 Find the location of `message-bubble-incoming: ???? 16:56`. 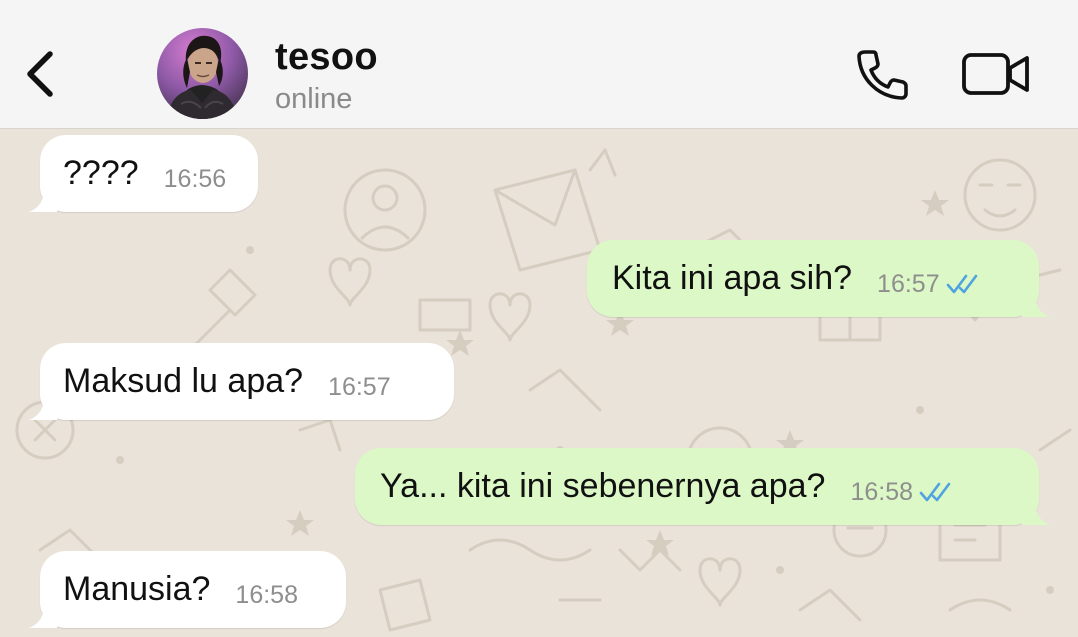

message-bubble-incoming: ???? 16:56 is located at coordinates (143, 173).